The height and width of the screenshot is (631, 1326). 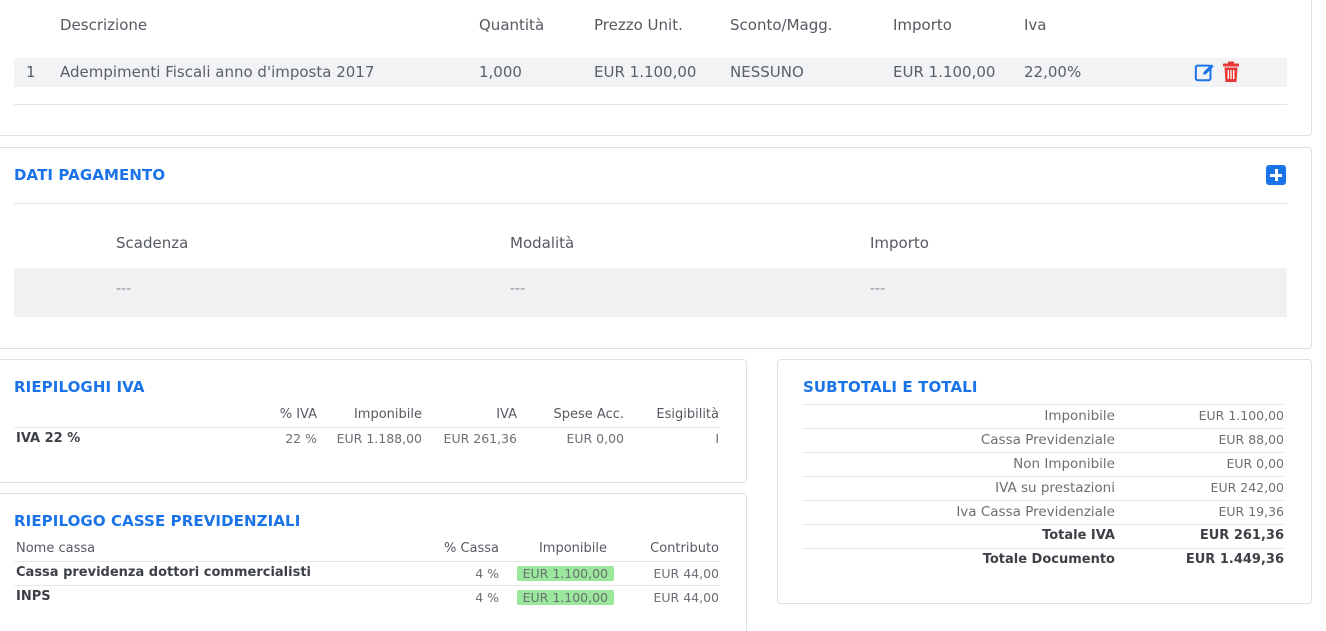 What do you see at coordinates (518, 289) in the screenshot?
I see `row-modalita: ---` at bounding box center [518, 289].